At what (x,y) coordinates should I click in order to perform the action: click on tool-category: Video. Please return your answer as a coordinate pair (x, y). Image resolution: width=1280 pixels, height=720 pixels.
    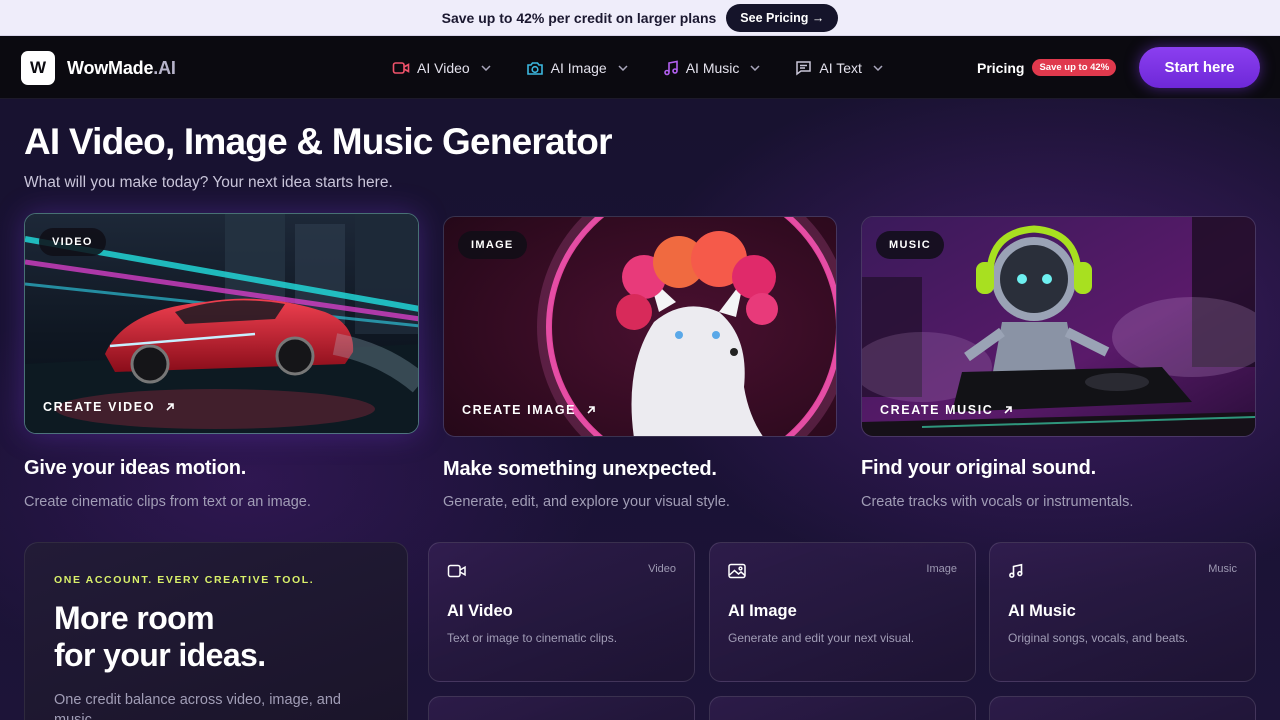
    Looking at the image, I should click on (662, 569).